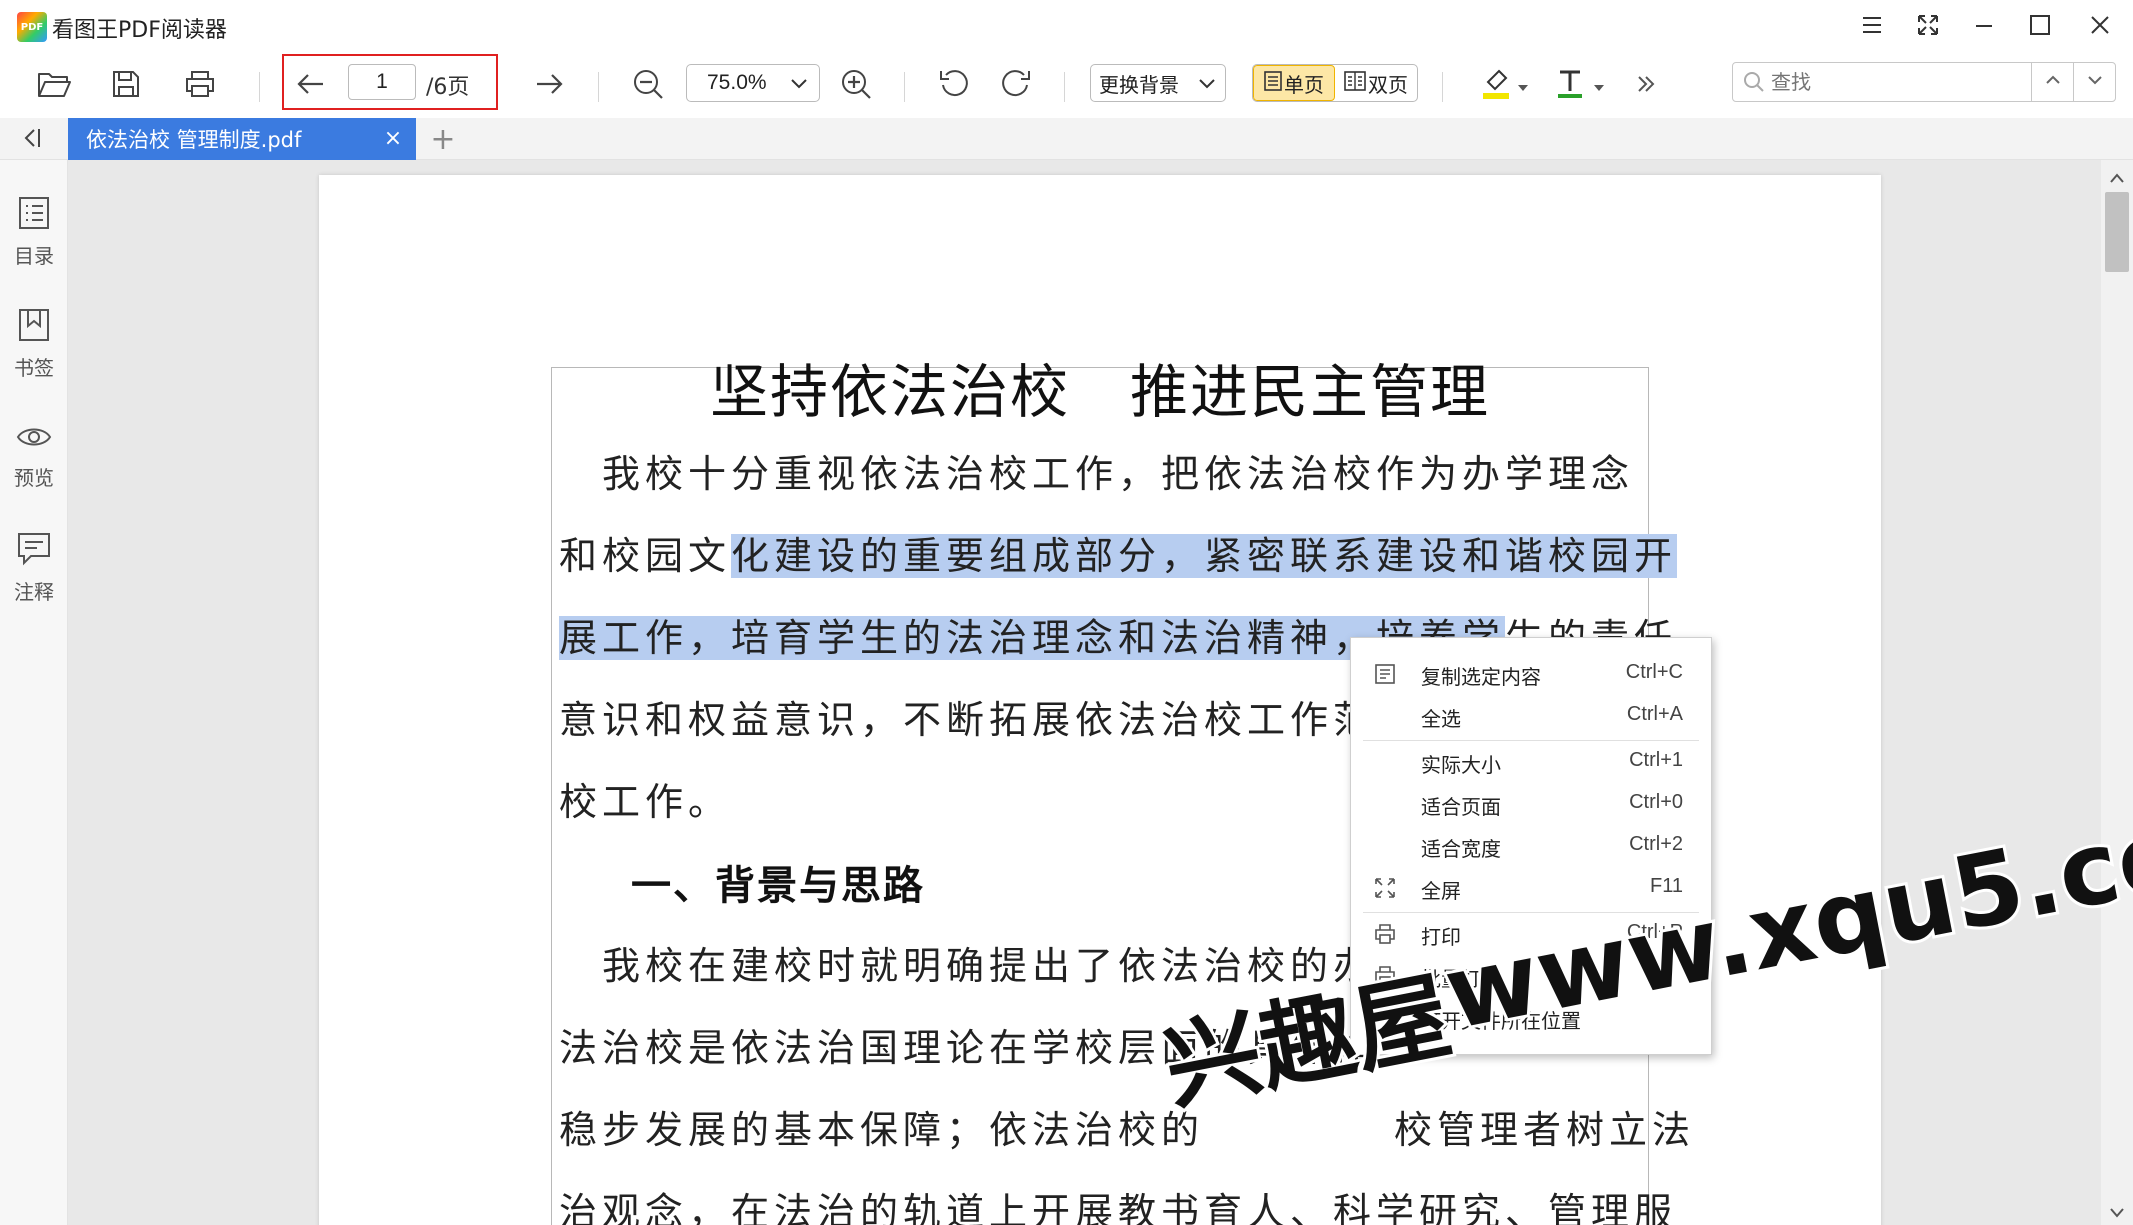  I want to click on scroll-thumb, so click(2117, 232).